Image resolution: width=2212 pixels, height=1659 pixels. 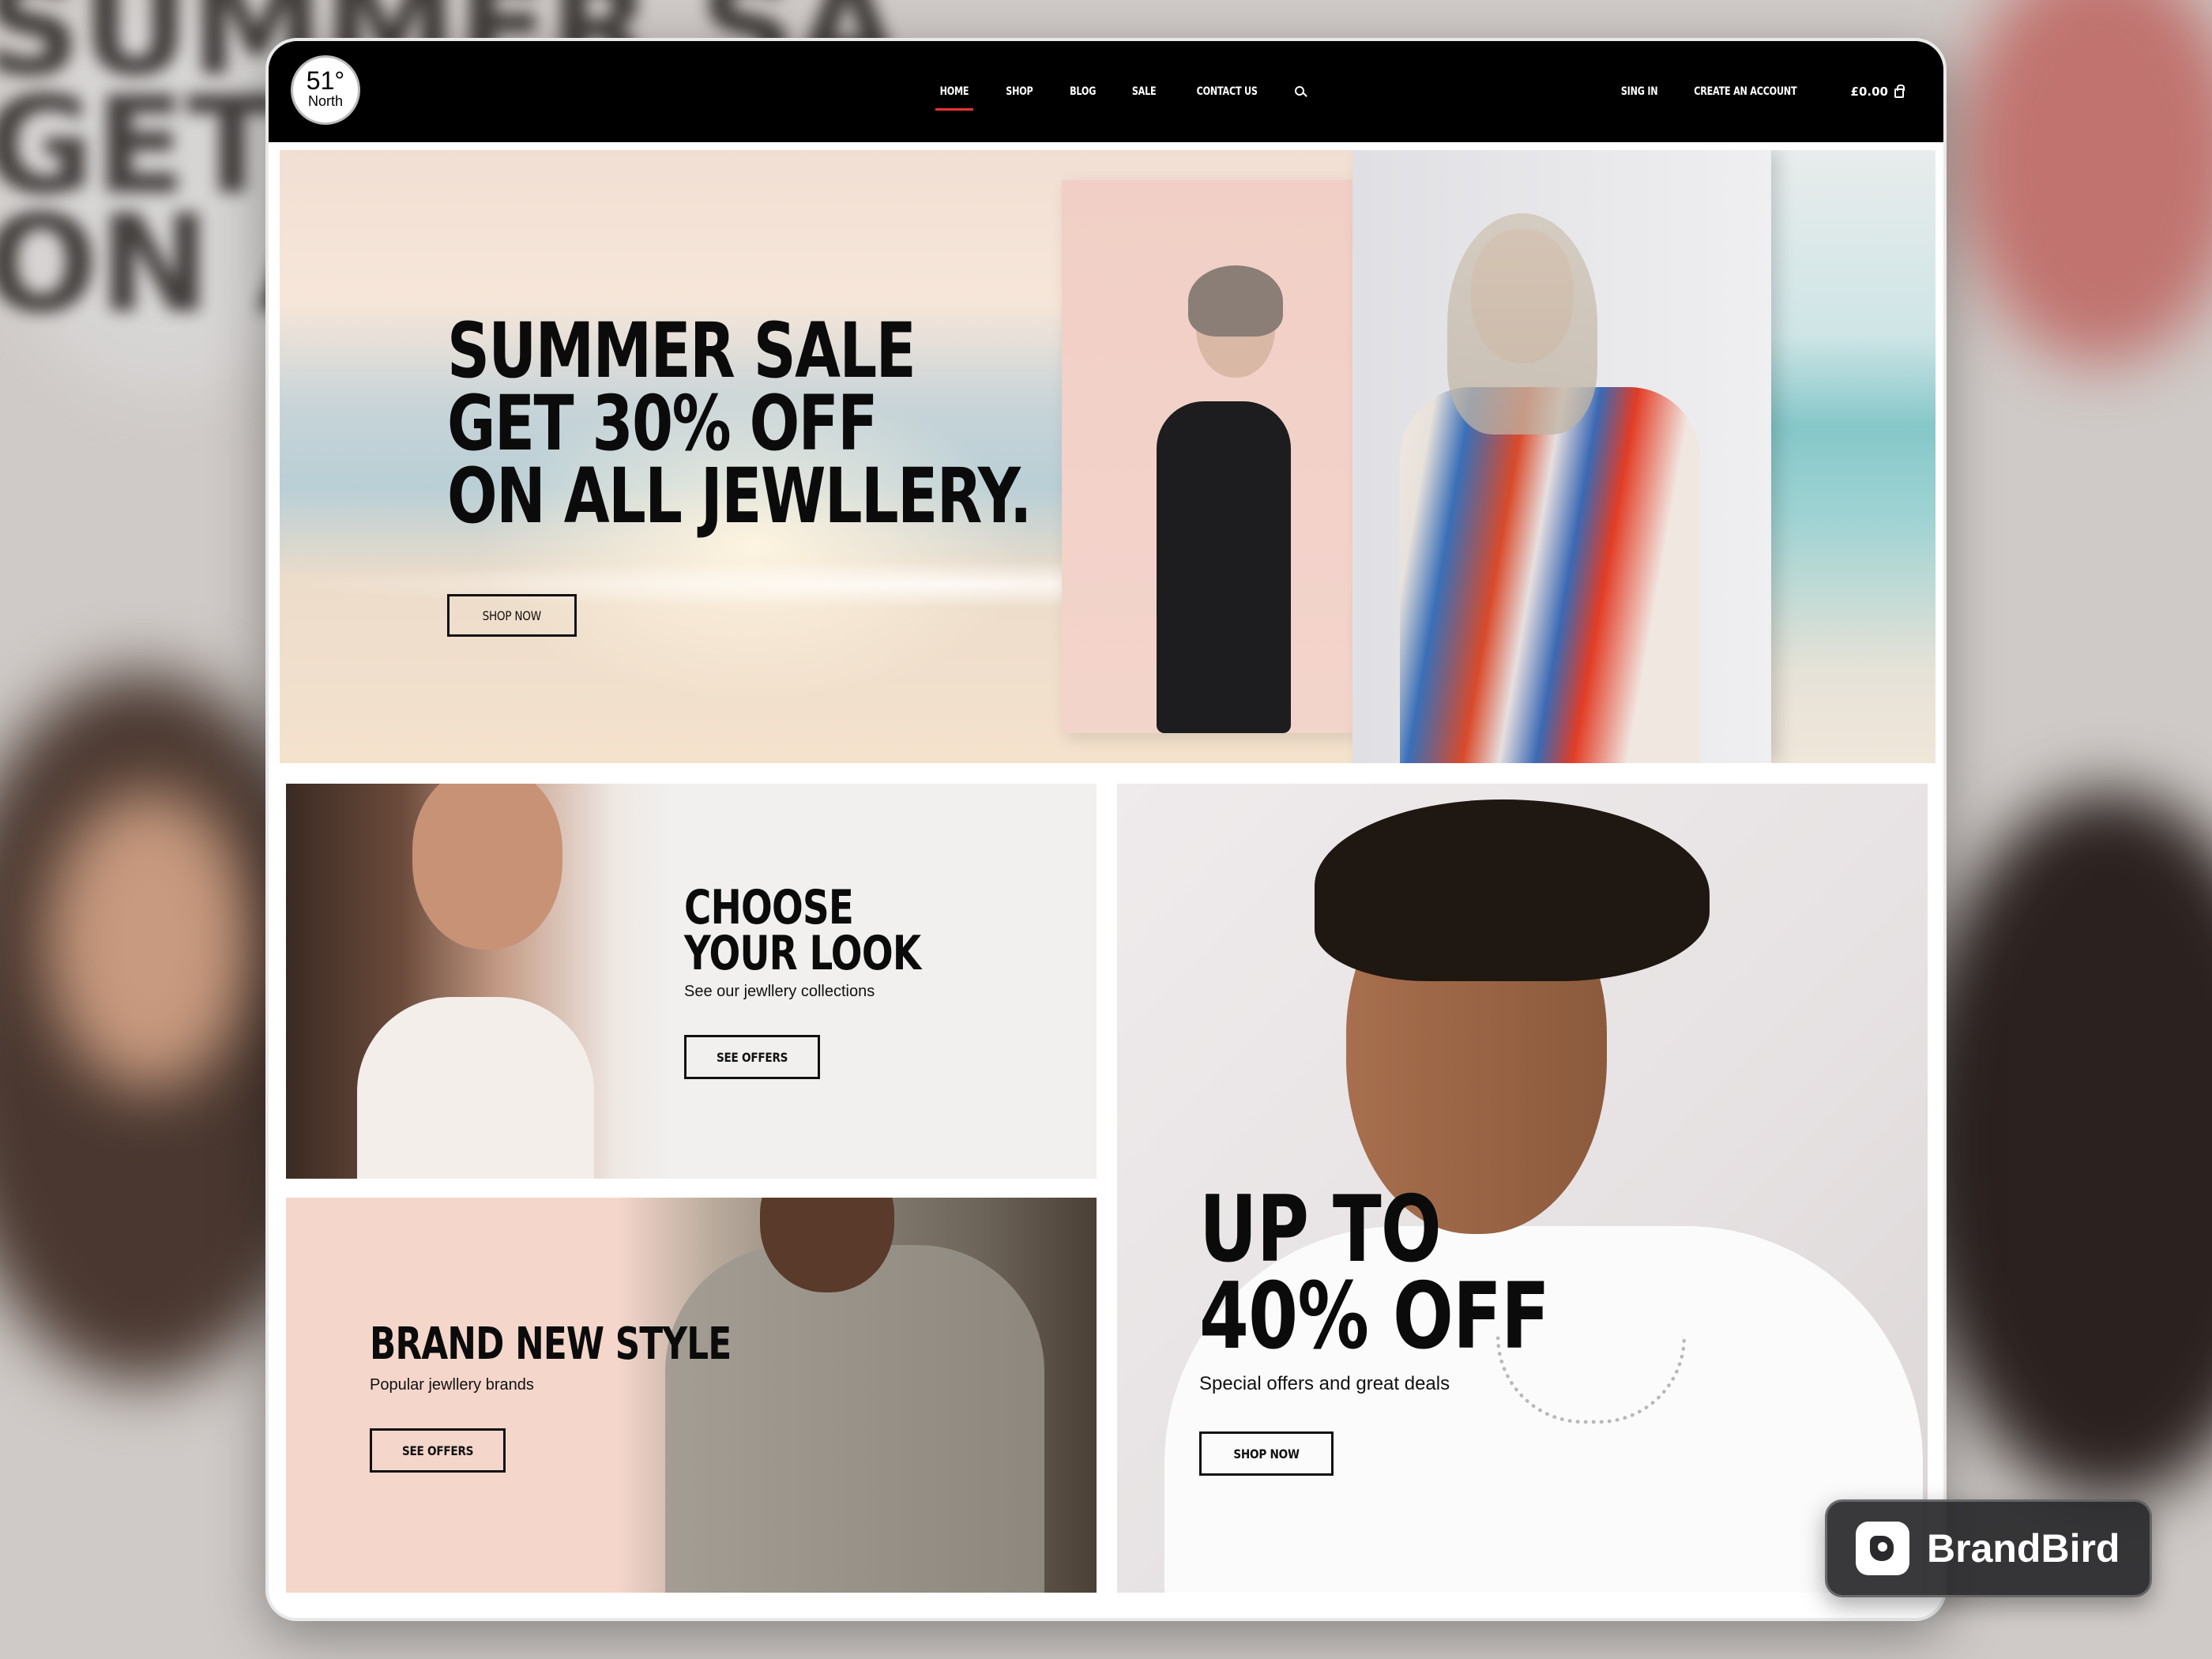 I want to click on bag-icon, so click(x=1900, y=92).